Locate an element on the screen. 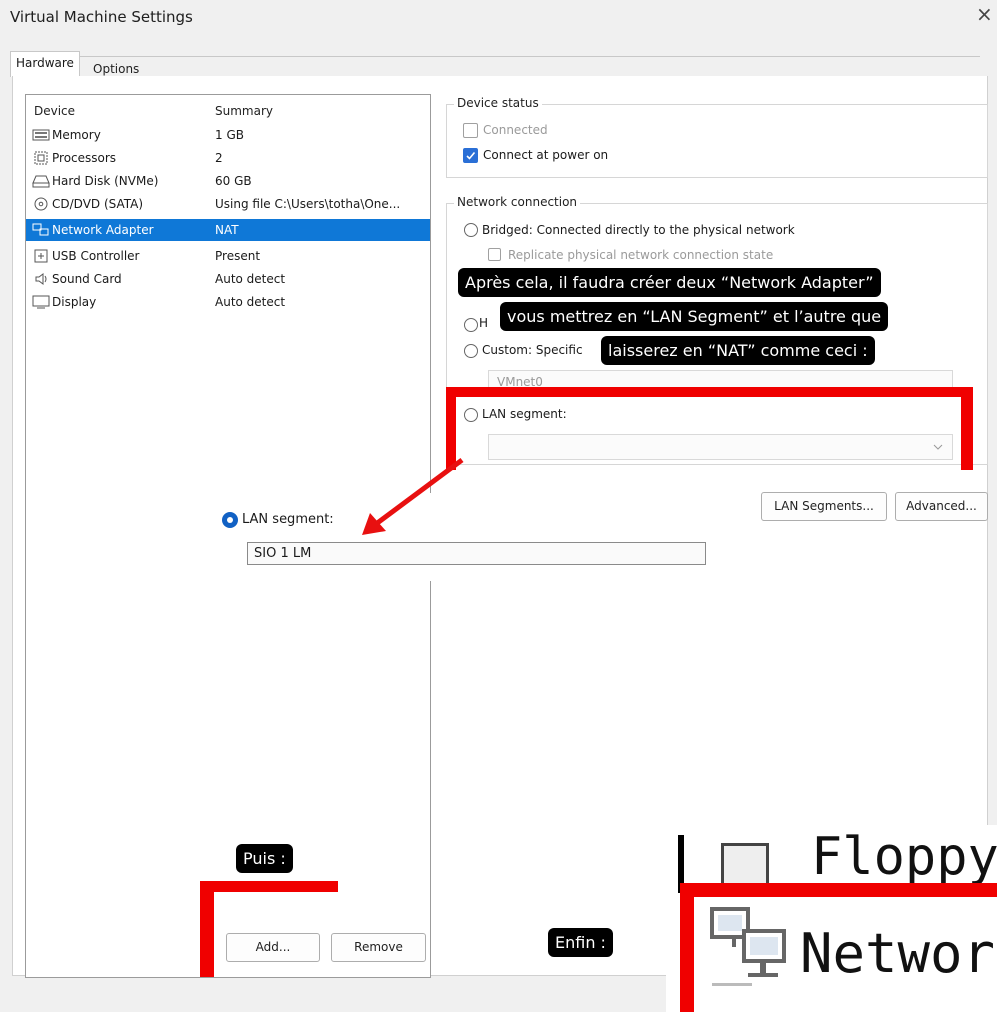 This screenshot has height=1012, width=997. red-arrow-icon is located at coordinates (413, 496).